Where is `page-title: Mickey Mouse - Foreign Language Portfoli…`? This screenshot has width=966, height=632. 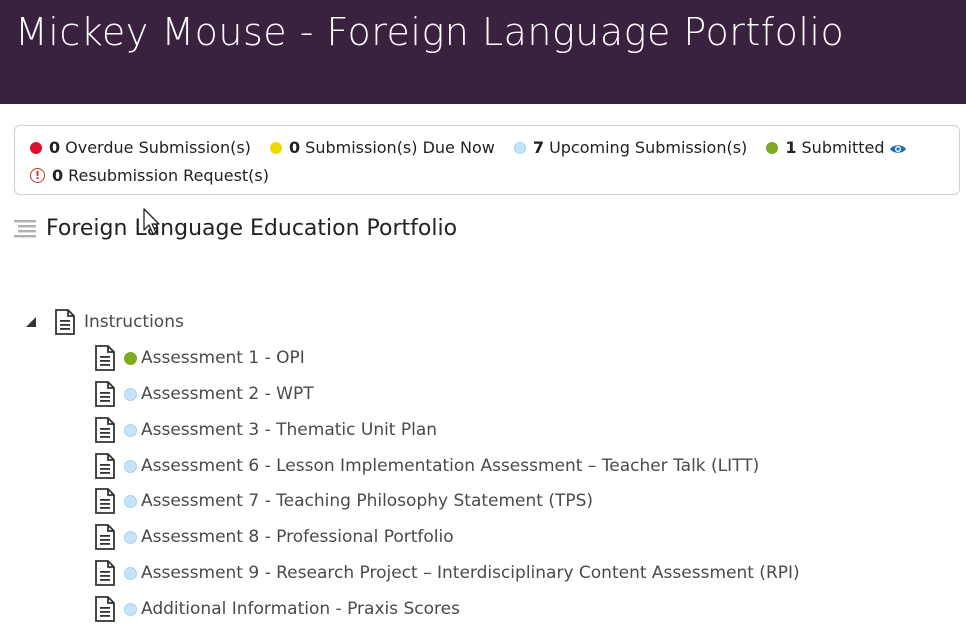
page-title: Mickey Mouse - Foreign Language Portfoli… is located at coordinates (430, 32).